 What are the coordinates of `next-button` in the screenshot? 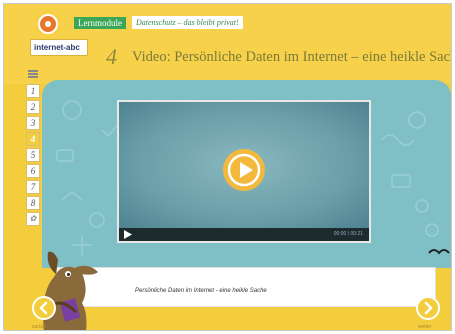 It's located at (428, 308).